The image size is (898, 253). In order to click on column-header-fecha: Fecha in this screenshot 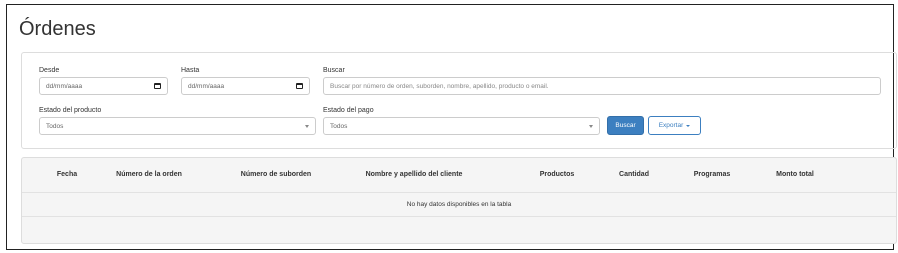, I will do `click(67, 174)`.